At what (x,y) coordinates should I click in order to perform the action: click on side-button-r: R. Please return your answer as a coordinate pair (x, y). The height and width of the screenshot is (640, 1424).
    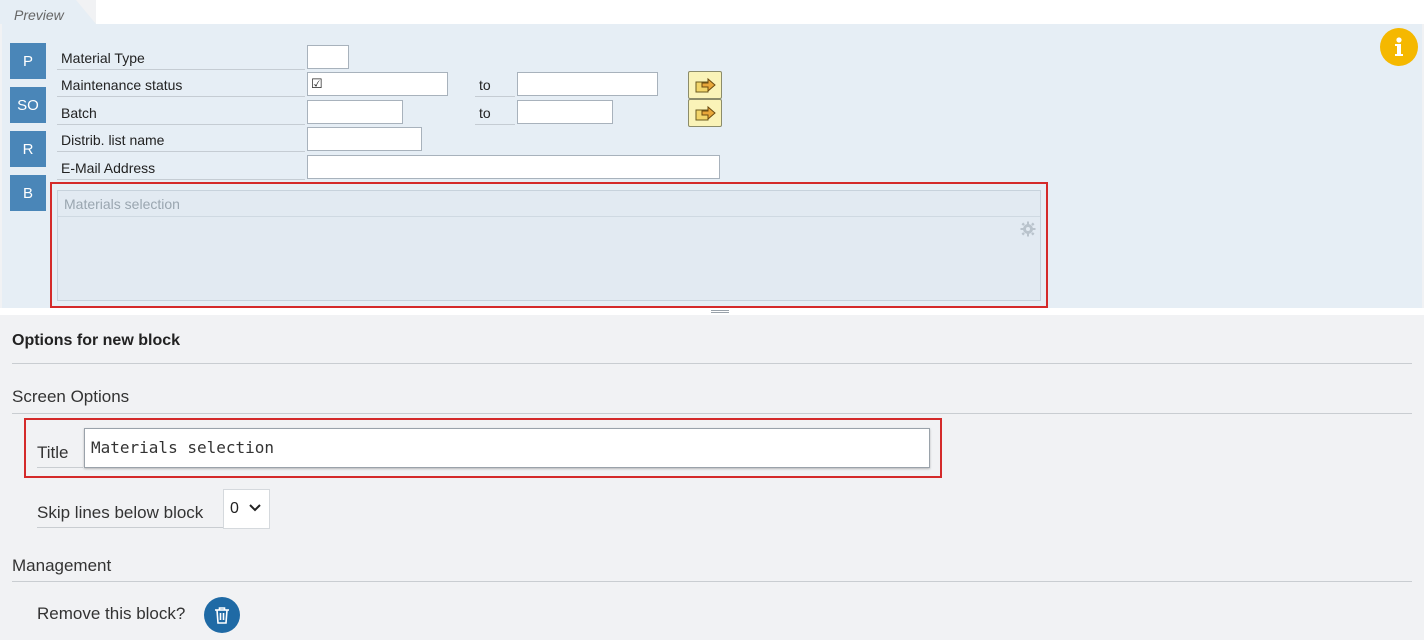
    Looking at the image, I should click on (28, 149).